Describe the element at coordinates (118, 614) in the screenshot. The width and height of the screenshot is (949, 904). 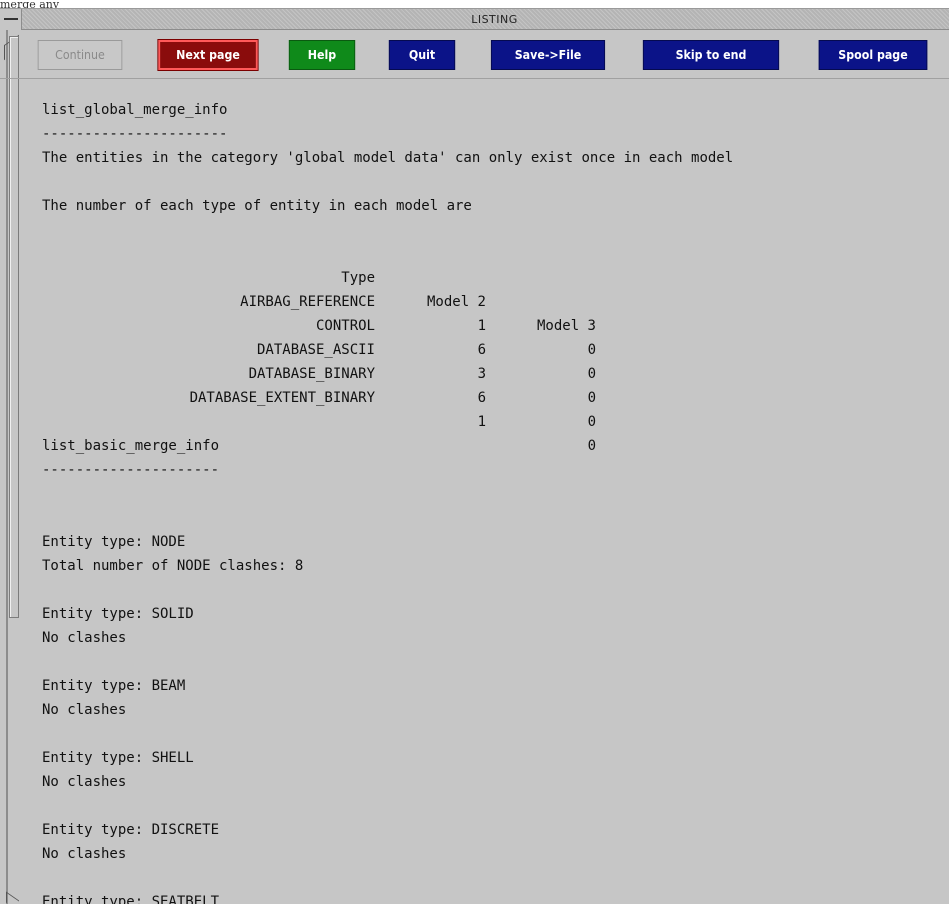
I see `entity-type-line: Entity type: SOLID` at that location.